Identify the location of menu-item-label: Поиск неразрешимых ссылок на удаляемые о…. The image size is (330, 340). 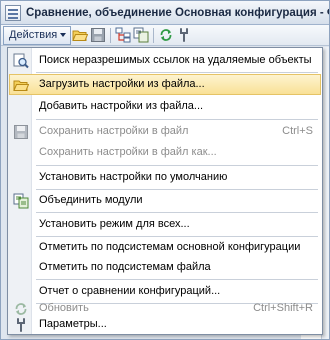
(175, 60).